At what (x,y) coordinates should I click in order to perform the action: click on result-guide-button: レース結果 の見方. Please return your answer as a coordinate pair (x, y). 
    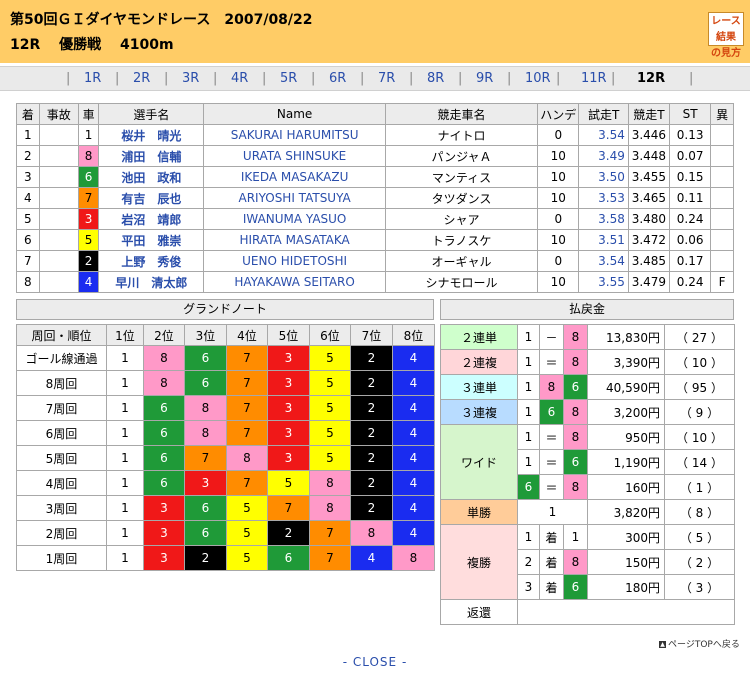
    Looking at the image, I should click on (726, 35).